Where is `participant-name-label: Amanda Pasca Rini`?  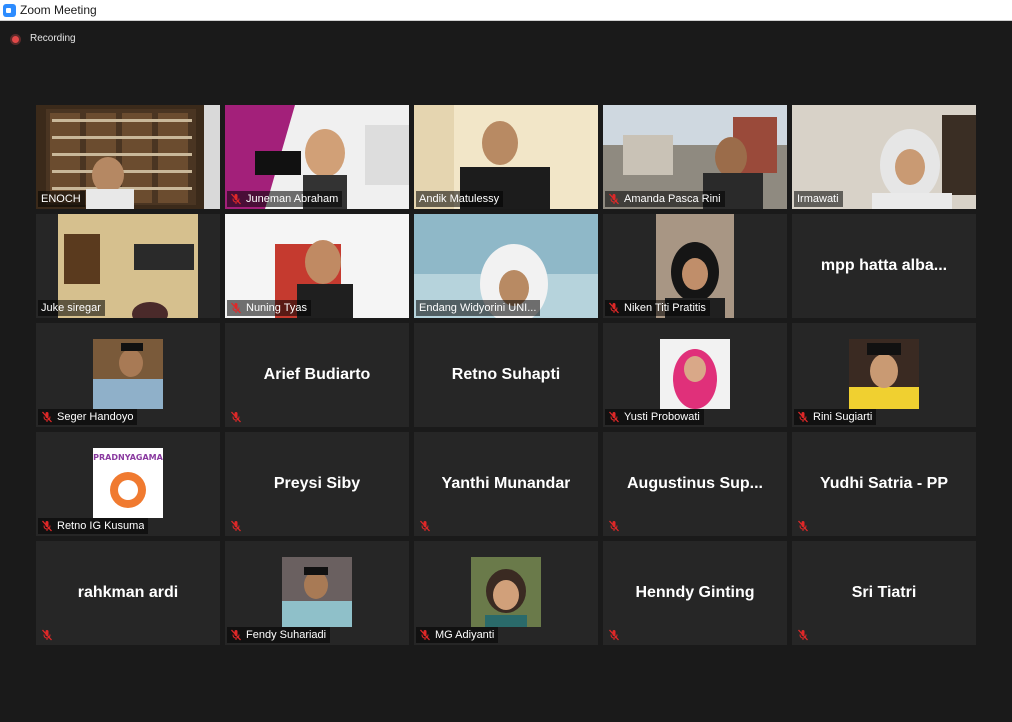 participant-name-label: Amanda Pasca Rini is located at coordinates (665, 199).